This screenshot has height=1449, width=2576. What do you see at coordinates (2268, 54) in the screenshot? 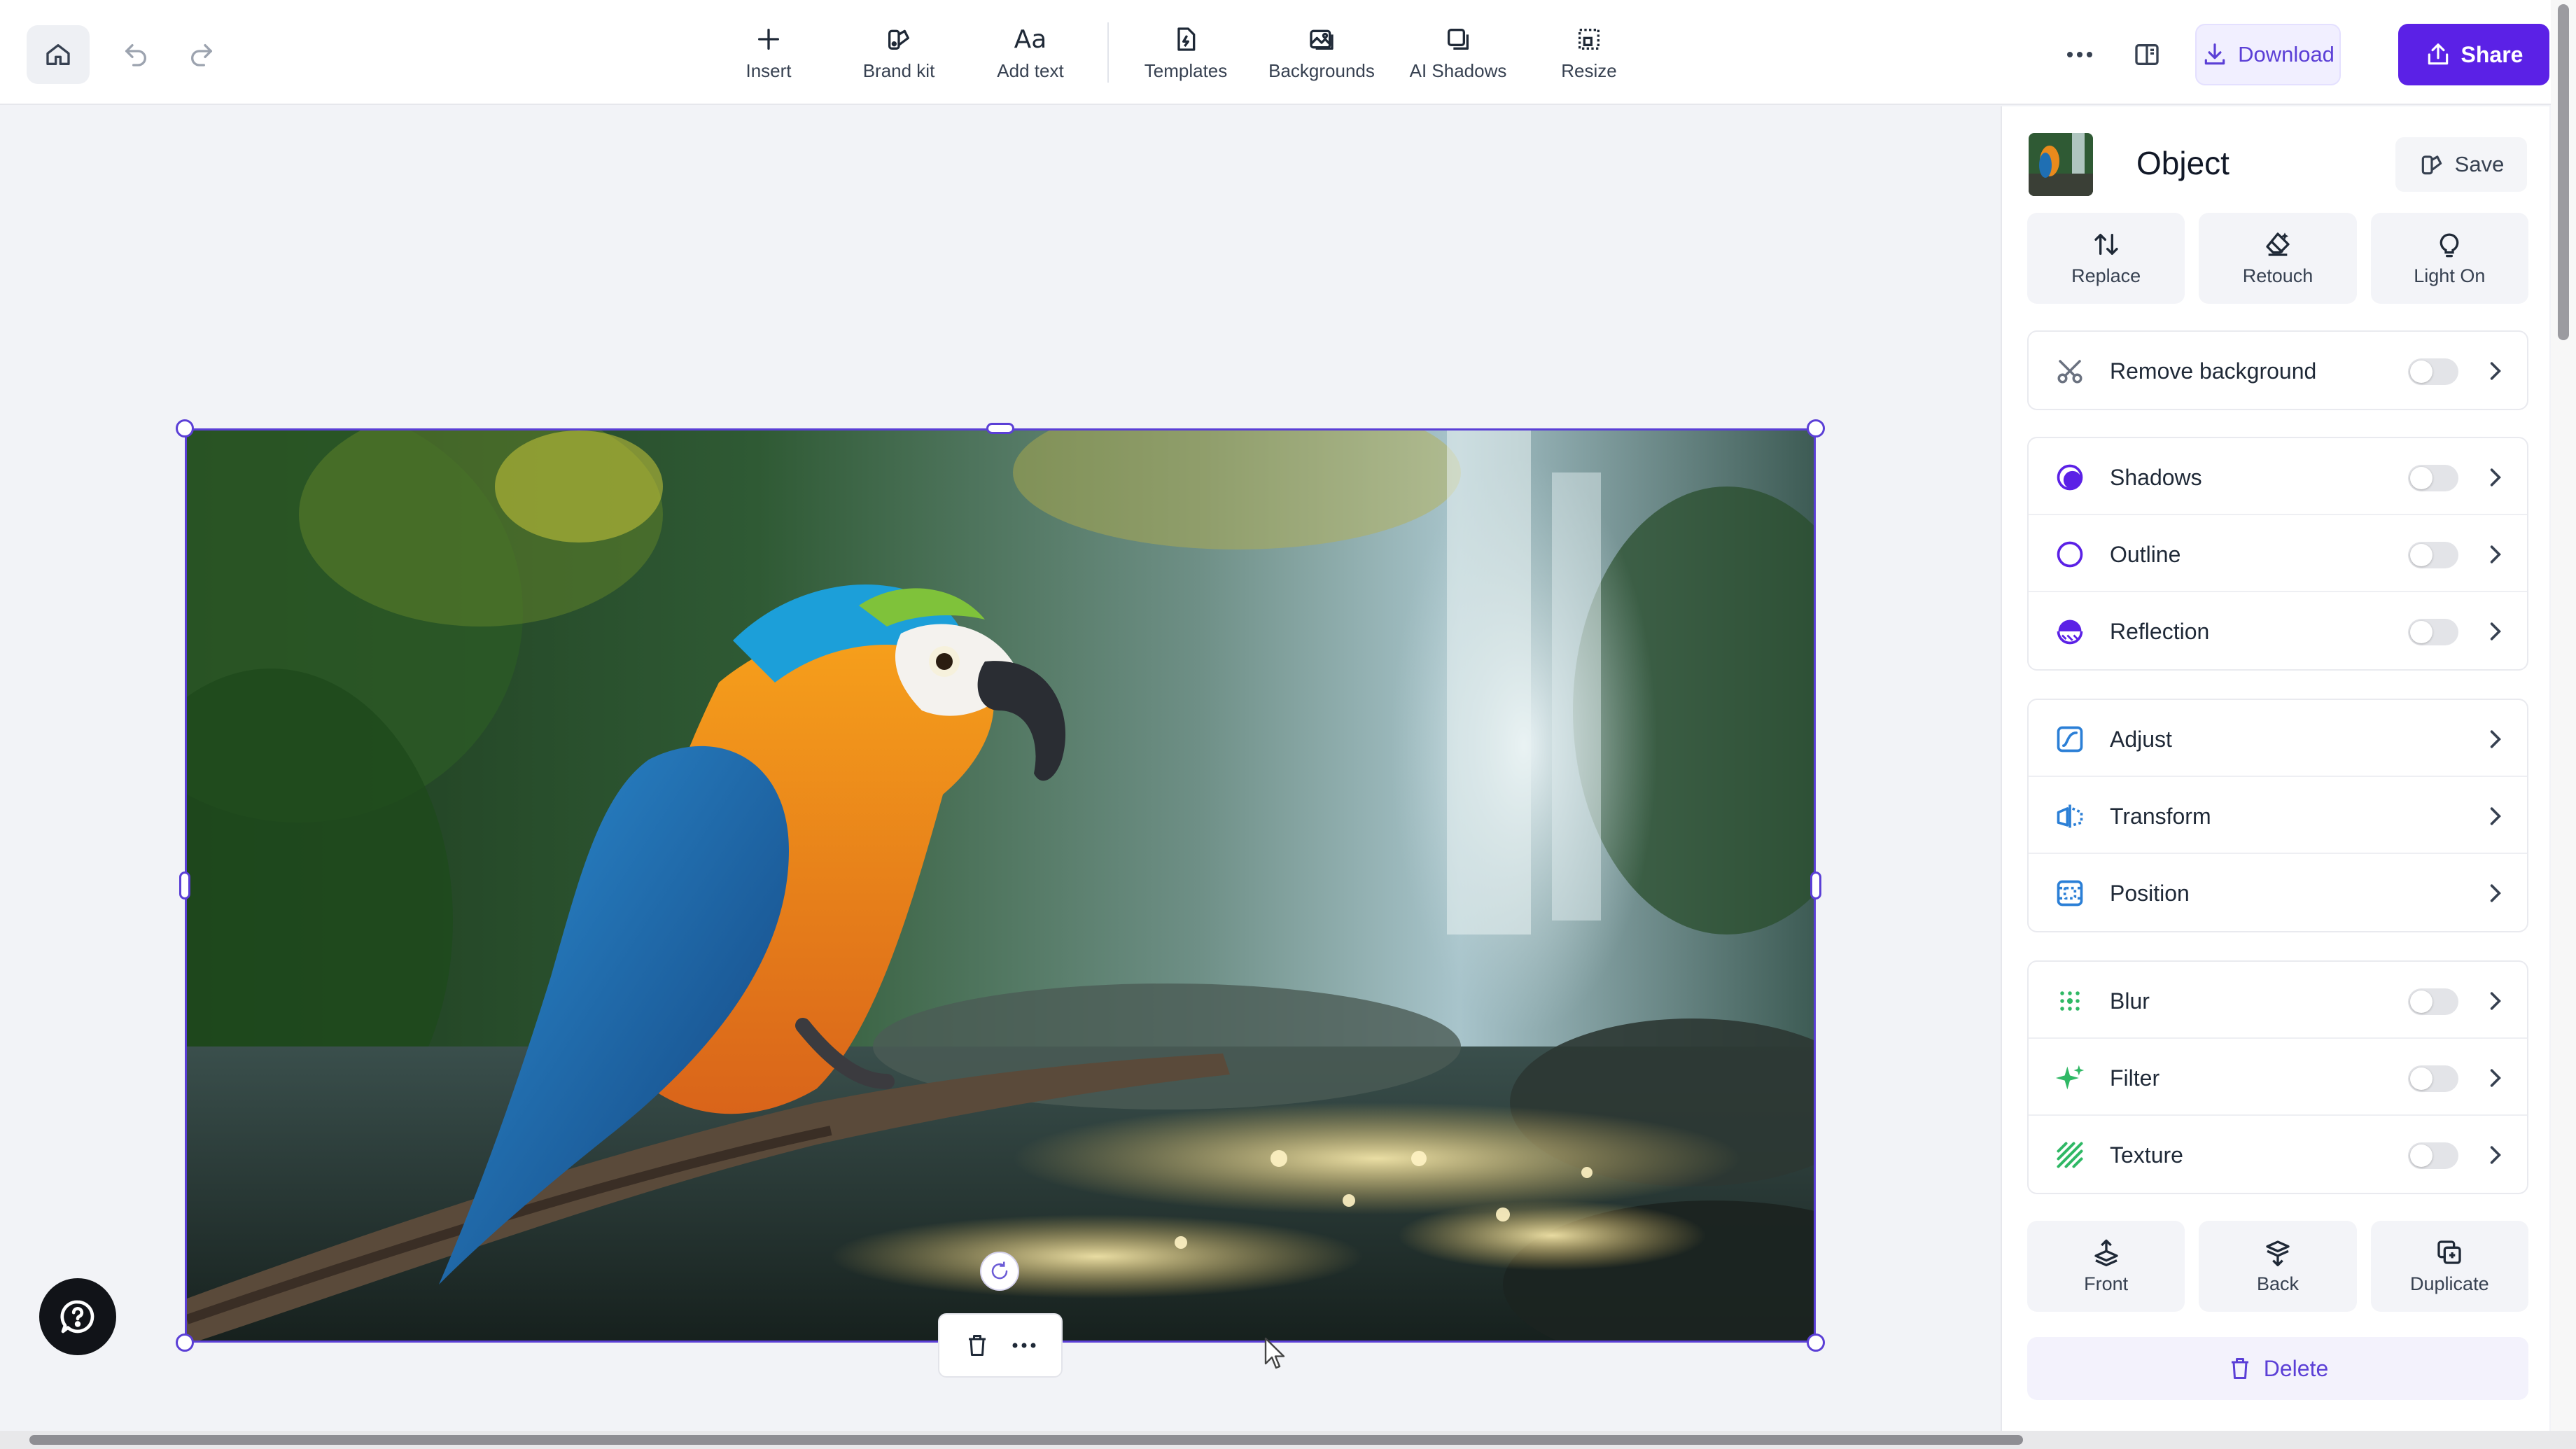
I see `download-button: Download` at bounding box center [2268, 54].